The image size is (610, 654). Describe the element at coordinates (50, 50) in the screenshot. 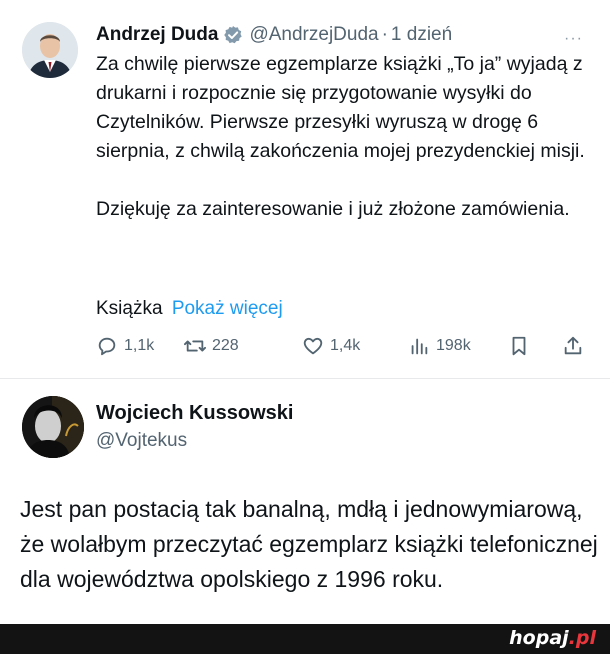

I see `avatar-andrzej-duda` at that location.